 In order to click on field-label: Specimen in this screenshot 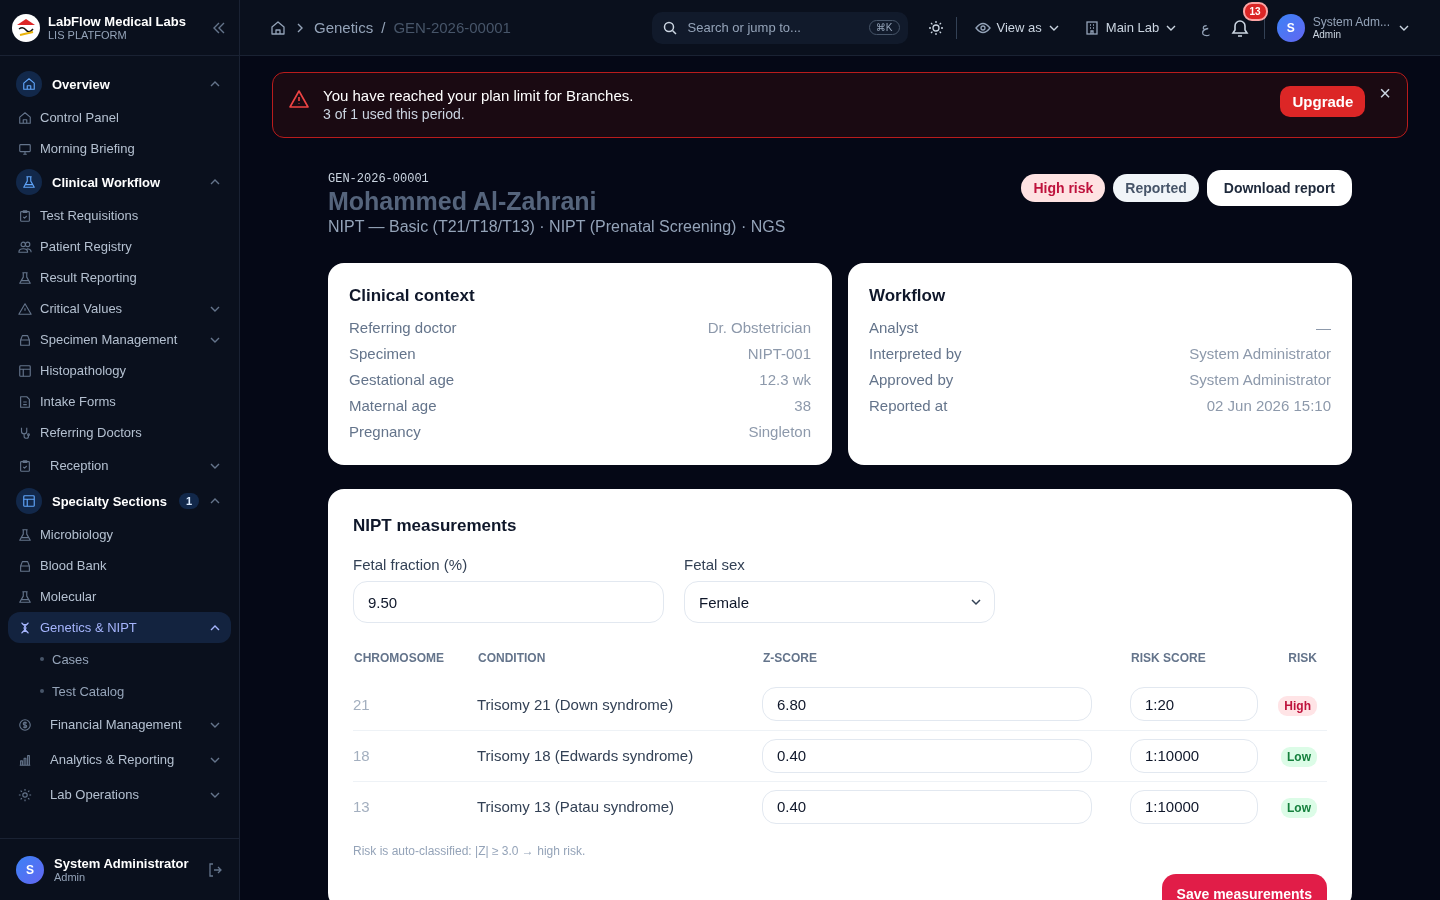, I will do `click(382, 354)`.